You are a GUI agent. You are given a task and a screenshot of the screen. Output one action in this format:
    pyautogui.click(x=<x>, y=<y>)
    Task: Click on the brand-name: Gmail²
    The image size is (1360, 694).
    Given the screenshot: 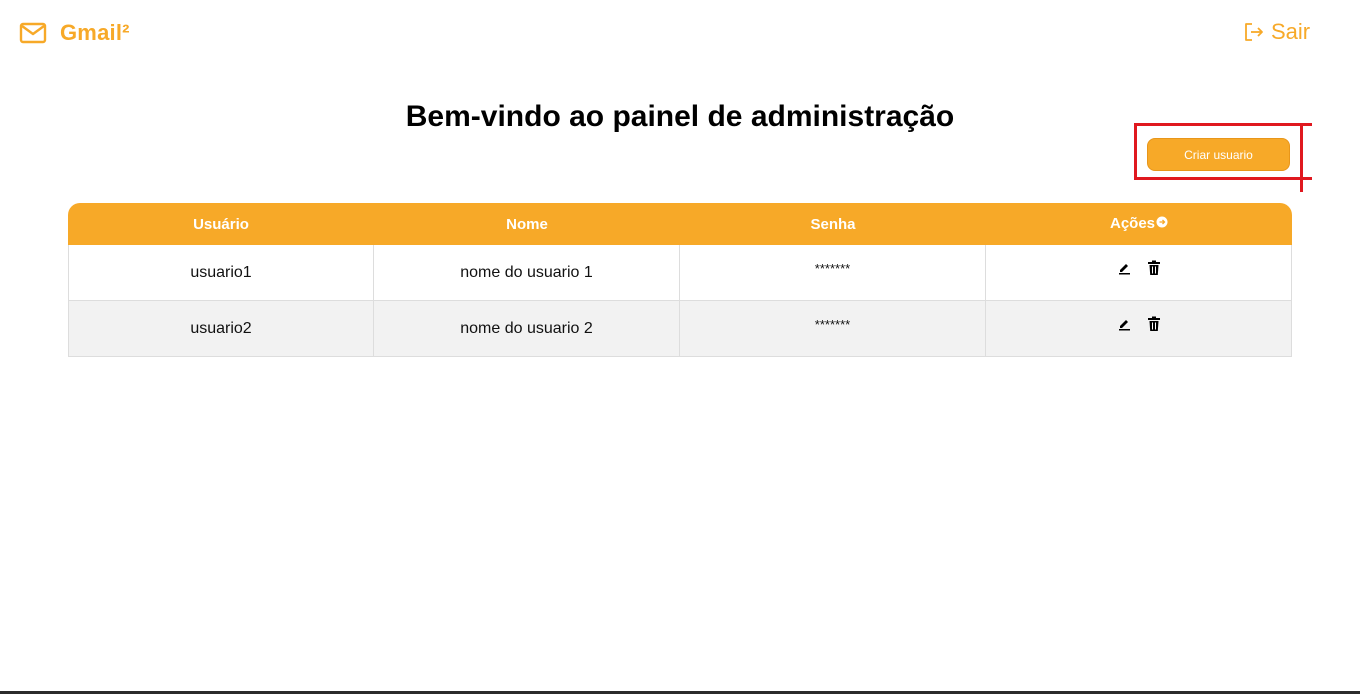 What is the action you would take?
    pyautogui.click(x=95, y=32)
    